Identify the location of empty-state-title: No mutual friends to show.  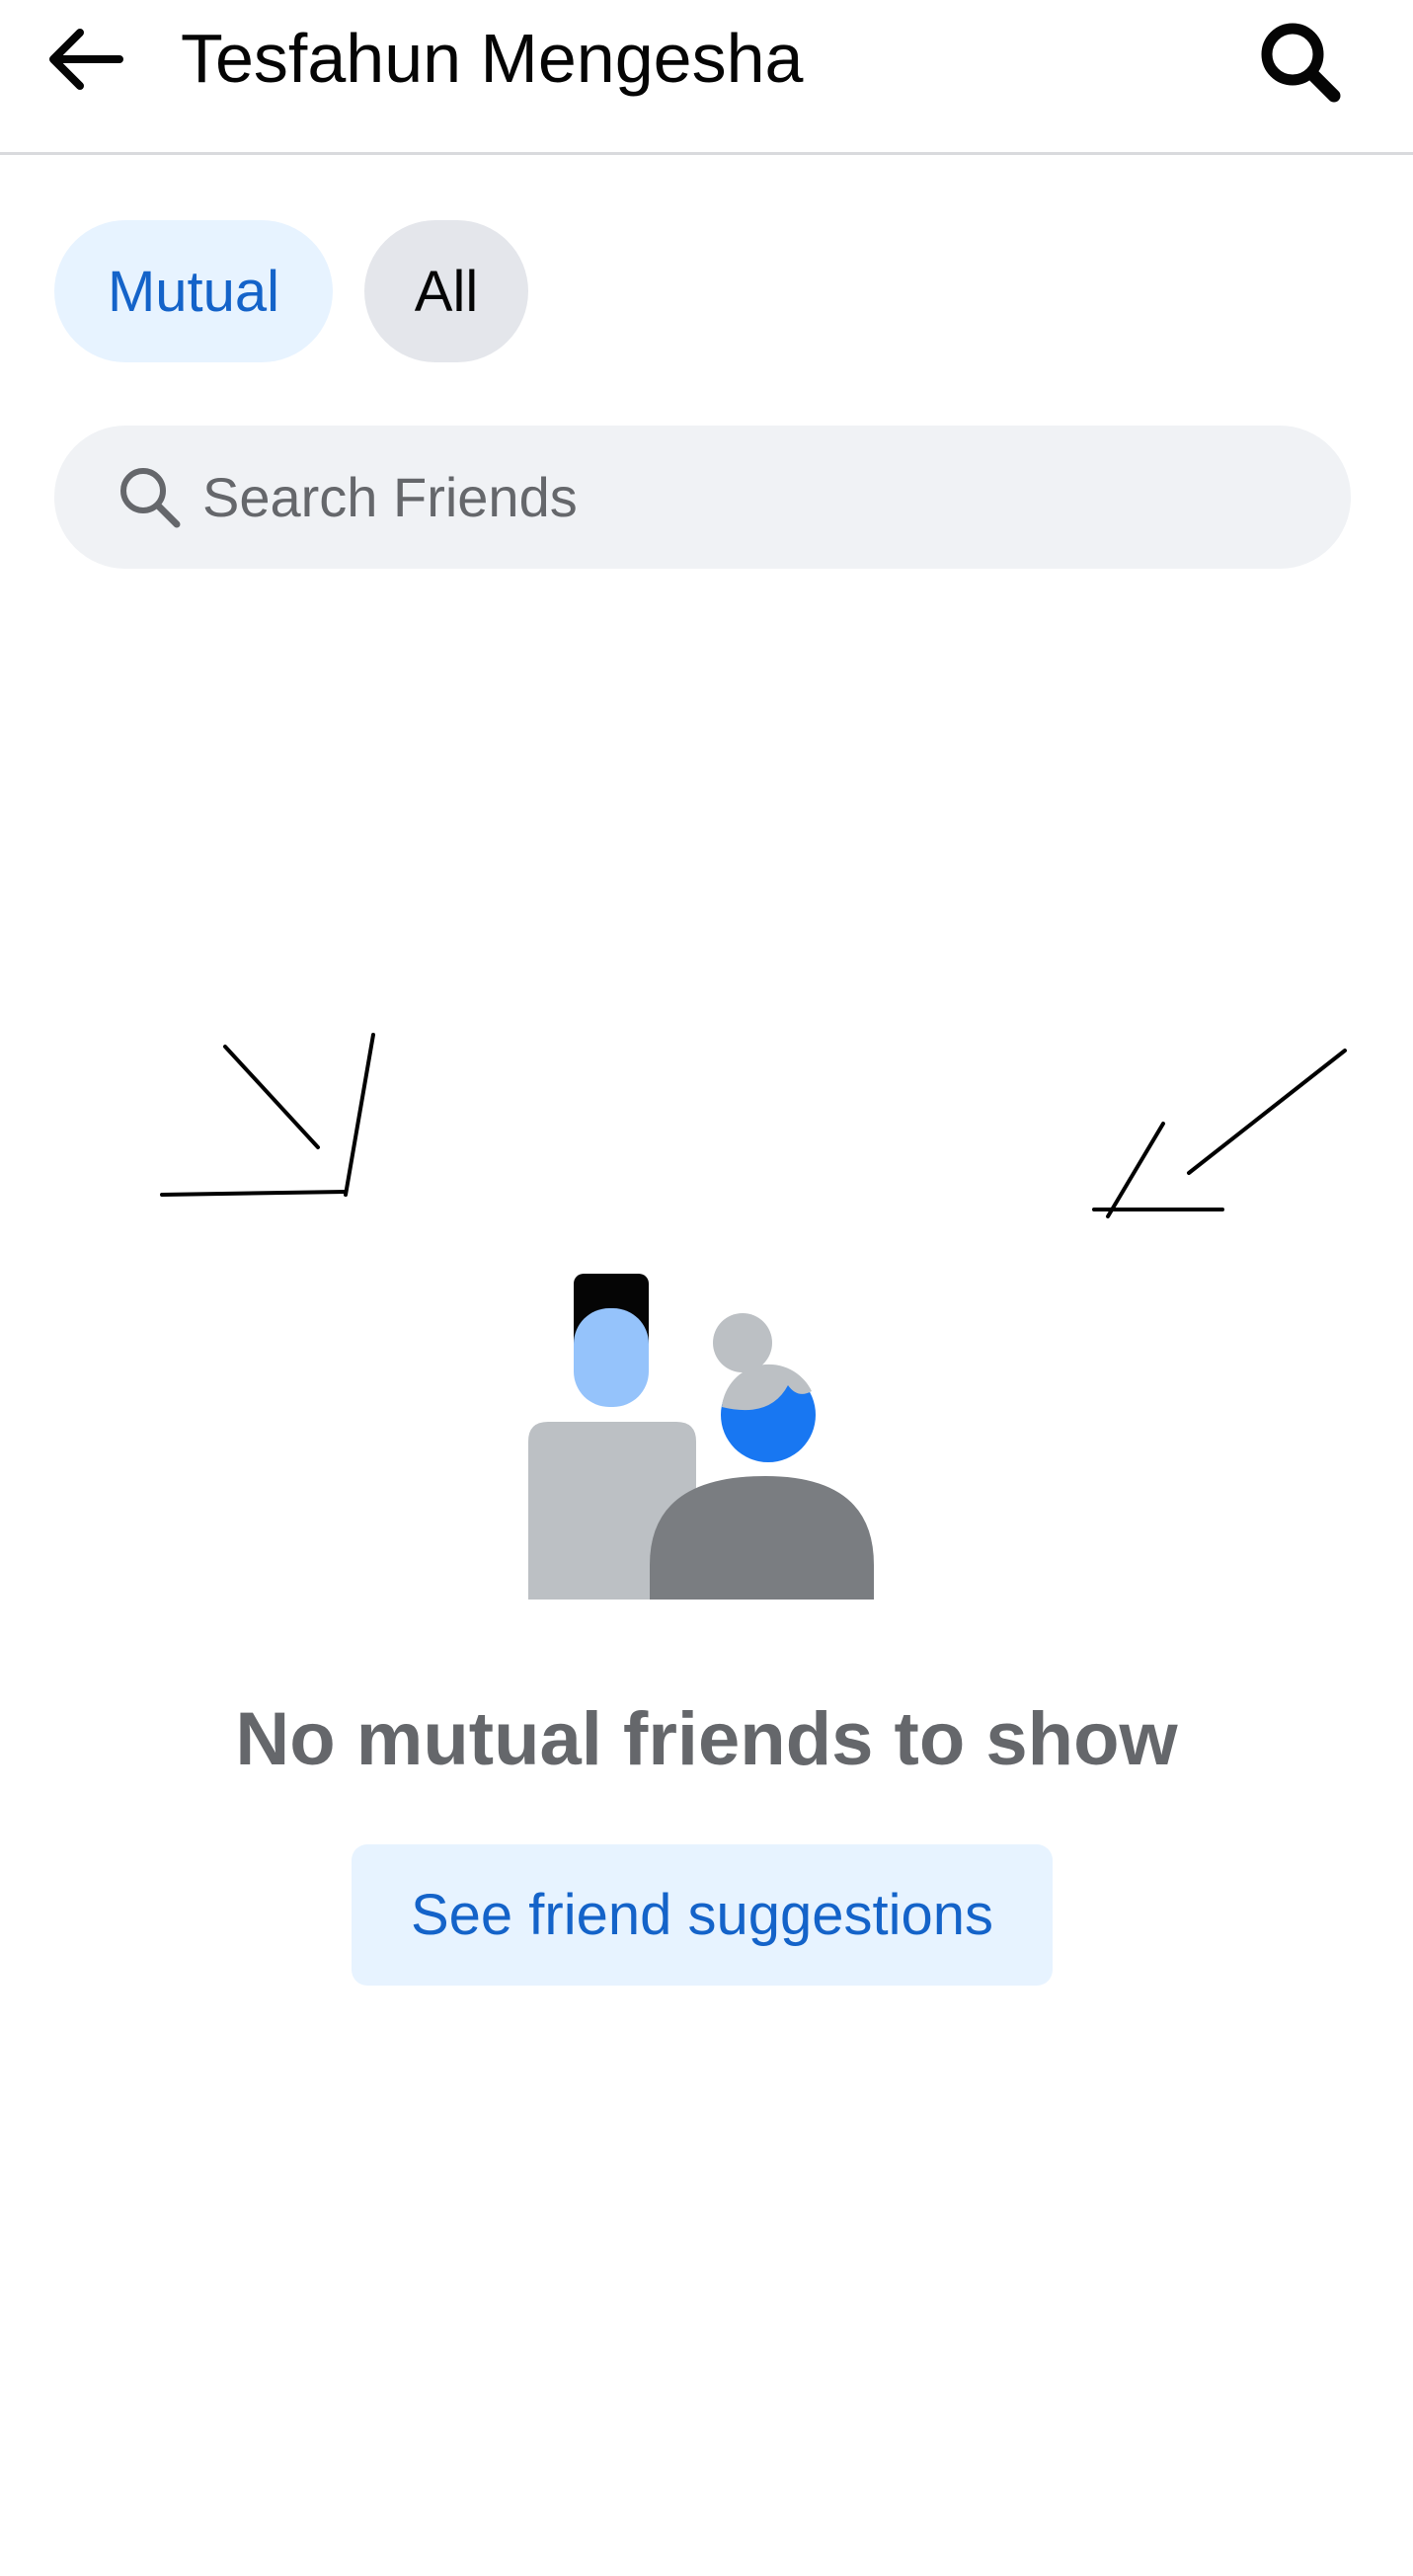
(706, 1739).